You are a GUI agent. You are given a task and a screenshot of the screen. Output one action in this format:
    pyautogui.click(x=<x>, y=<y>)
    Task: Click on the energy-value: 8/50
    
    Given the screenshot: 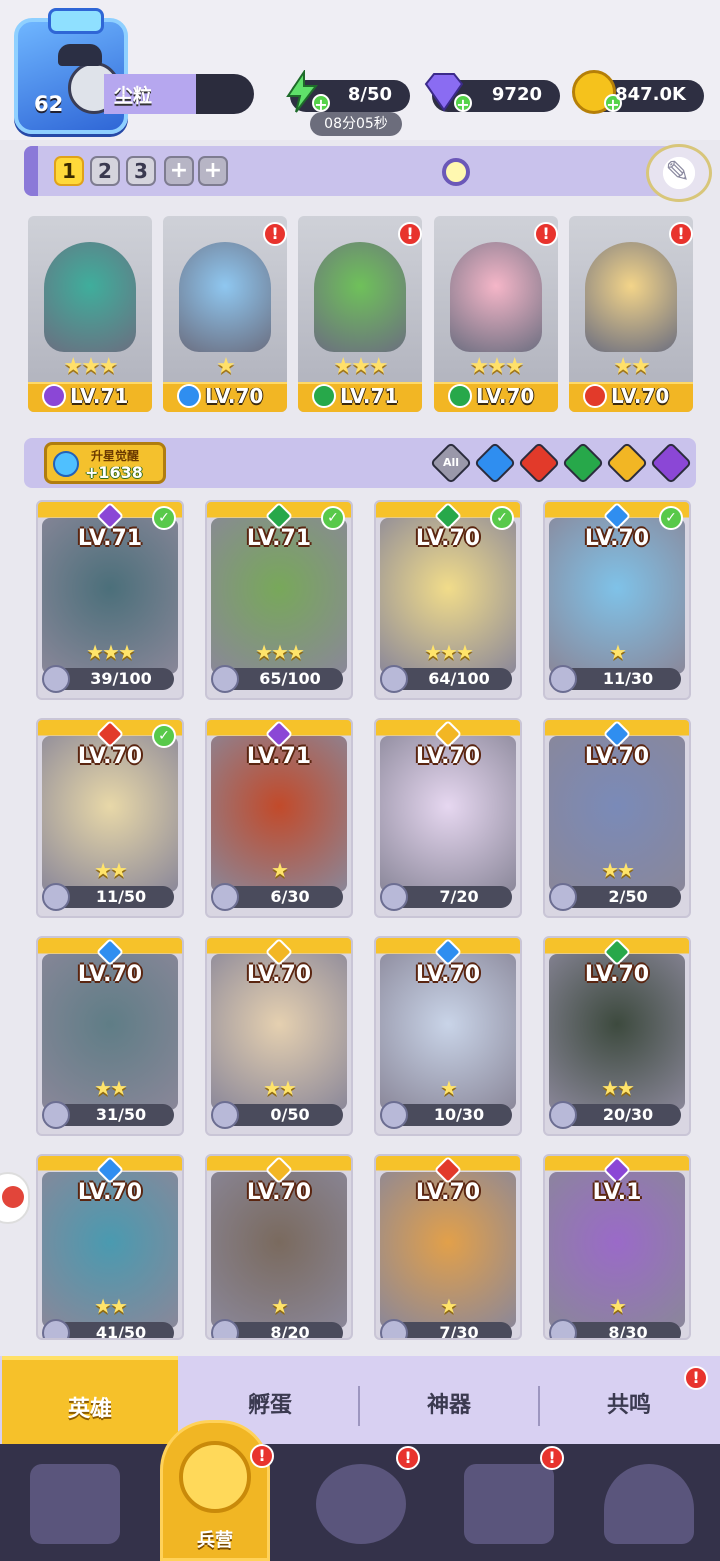 What is the action you would take?
    pyautogui.click(x=369, y=94)
    